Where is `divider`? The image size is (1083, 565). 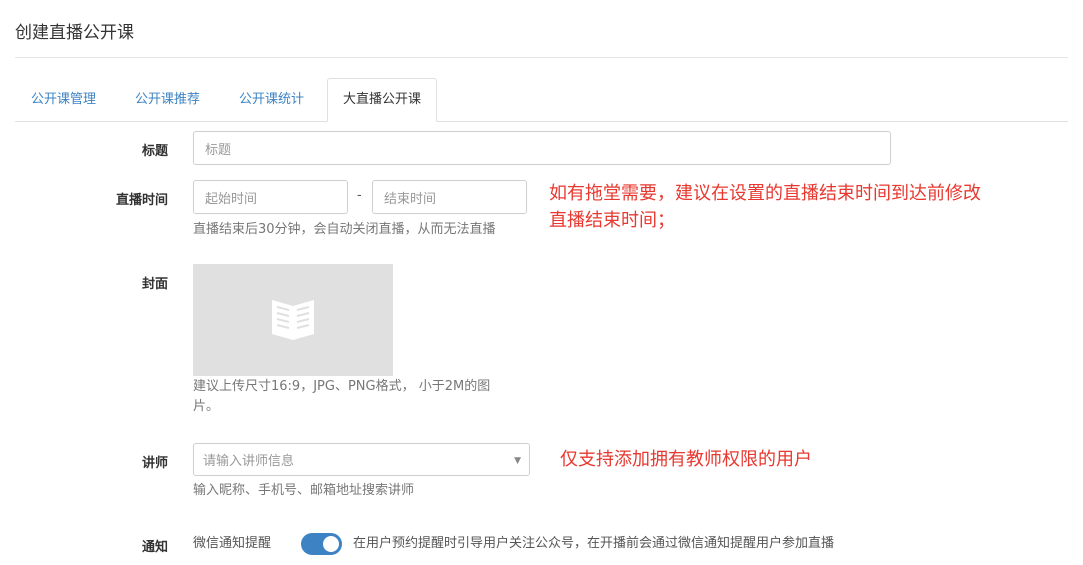
divider is located at coordinates (541, 57).